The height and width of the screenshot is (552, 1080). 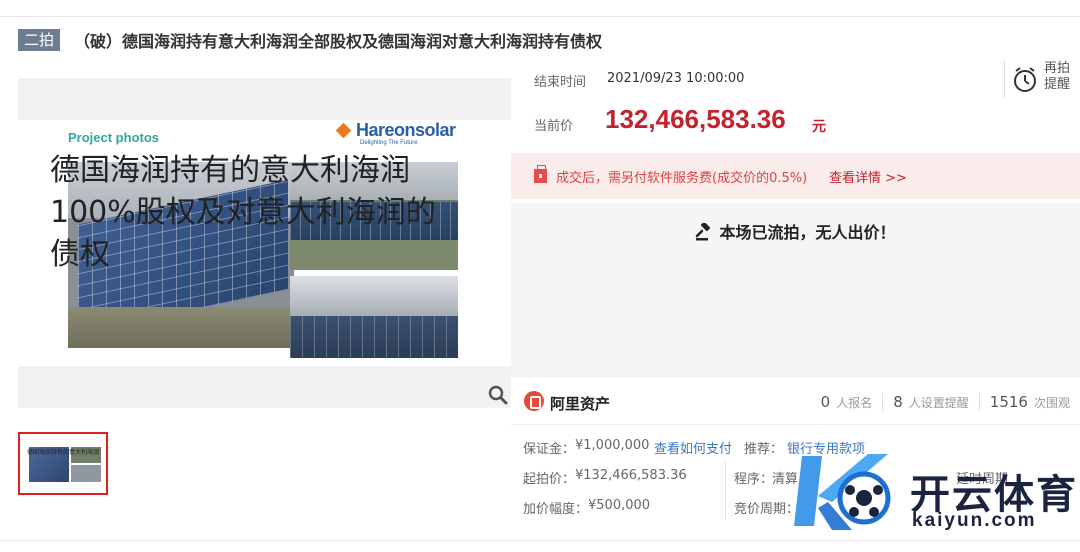 I want to click on auction-title: （破）德国海润持有意大利海润全部股权及德国海润对意大利海润持有债权, so click(x=338, y=41).